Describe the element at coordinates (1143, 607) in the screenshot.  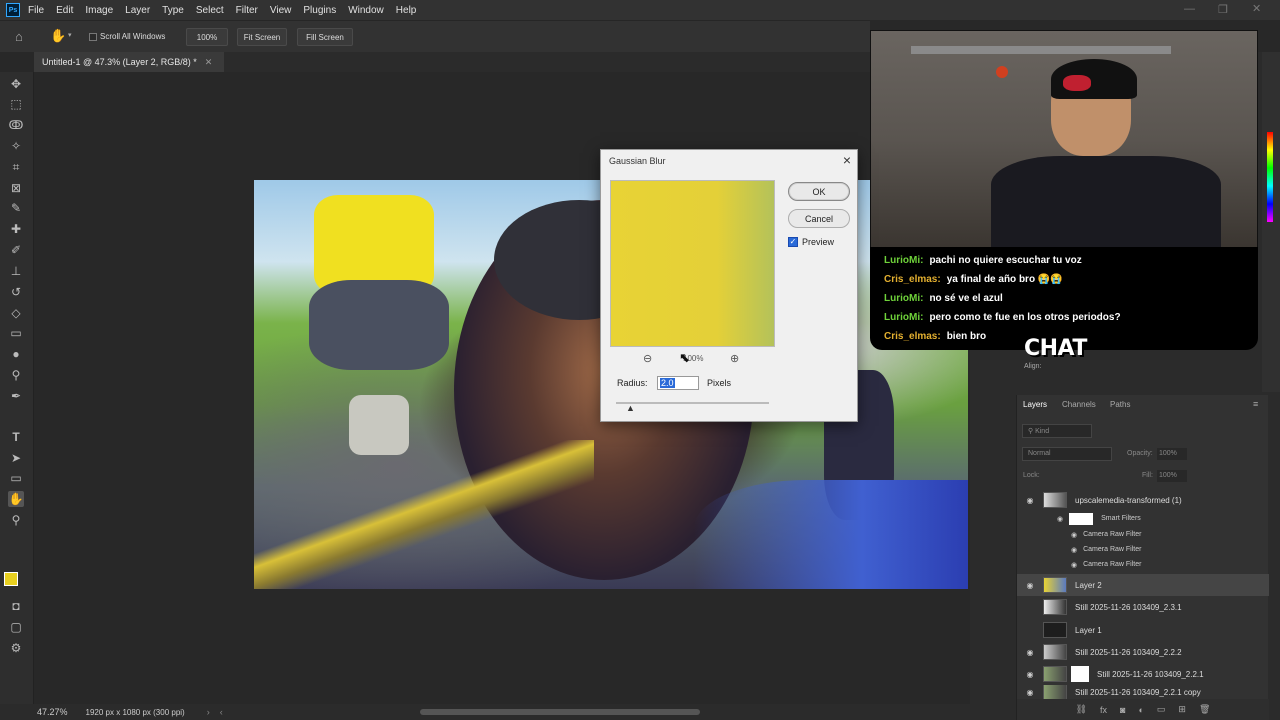
I see `layer-row: Still 2025-11-26 103409_2.3.1` at that location.